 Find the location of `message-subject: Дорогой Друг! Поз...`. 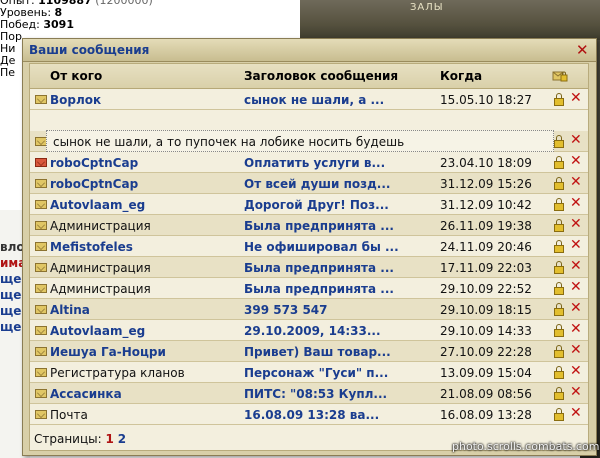

message-subject: Дорогой Друг! Поз... is located at coordinates (316, 205).